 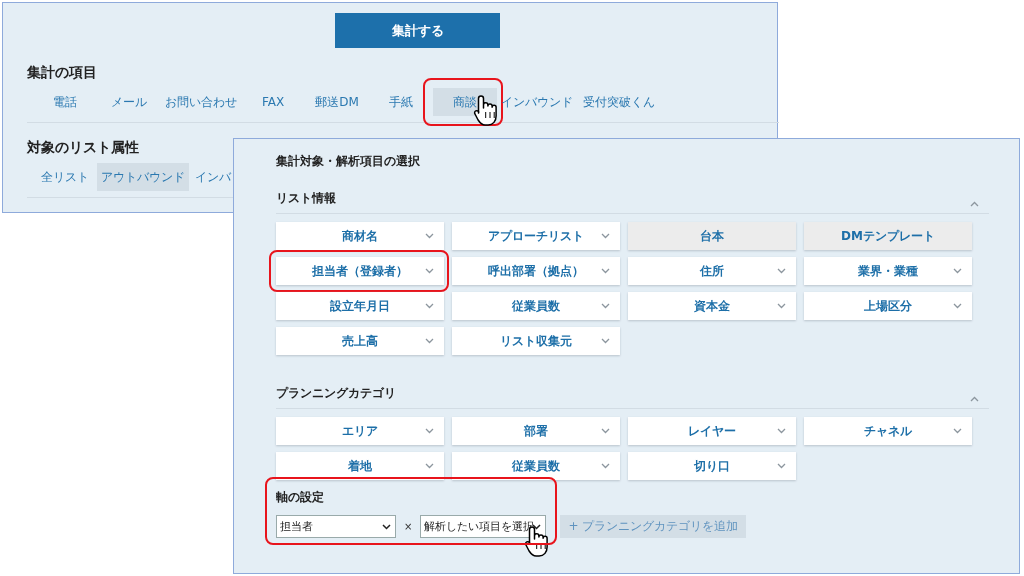 I want to click on field-dropdown: 担当者（登録者）, so click(x=360, y=271).